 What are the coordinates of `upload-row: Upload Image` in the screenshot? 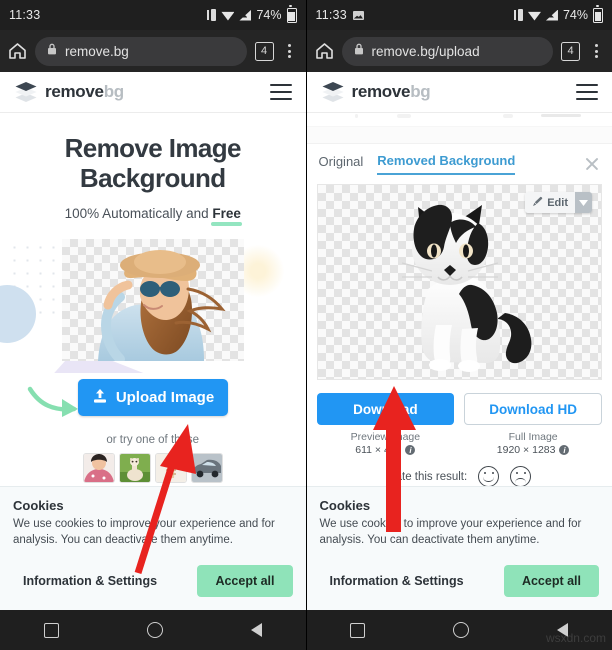 It's located at (153, 401).